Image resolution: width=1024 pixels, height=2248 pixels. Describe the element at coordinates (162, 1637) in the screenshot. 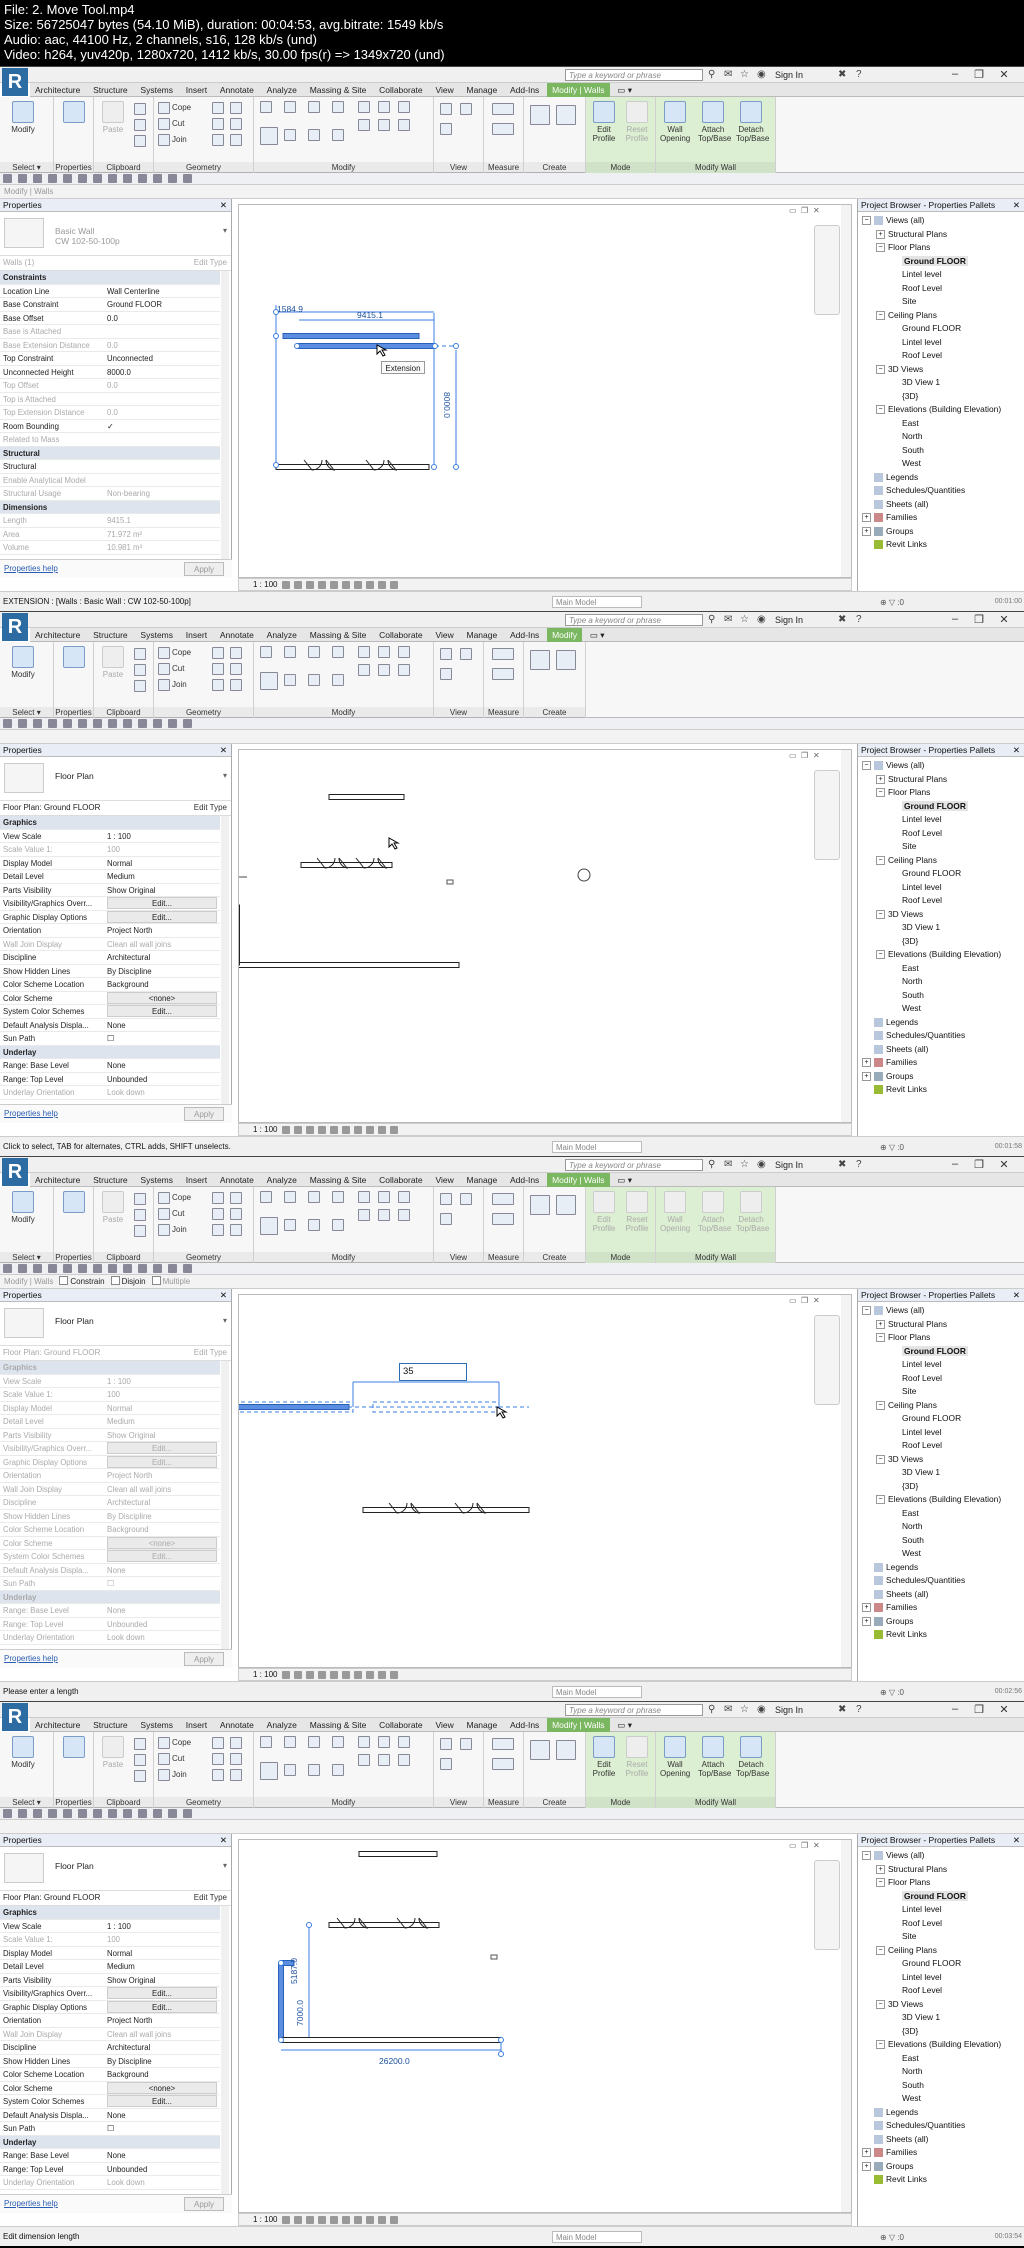

I see `property-value: Look down` at that location.